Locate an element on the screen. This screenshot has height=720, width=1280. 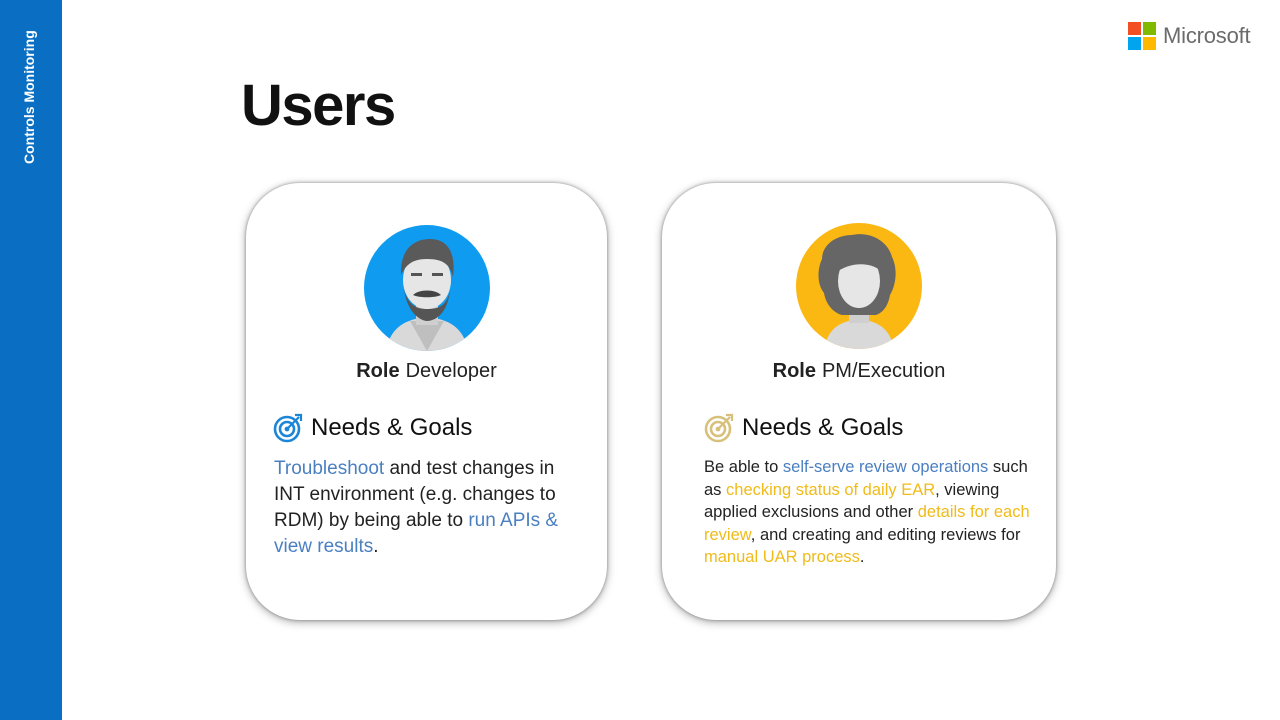
microsoft-logo-icon is located at coordinates (1142, 36).